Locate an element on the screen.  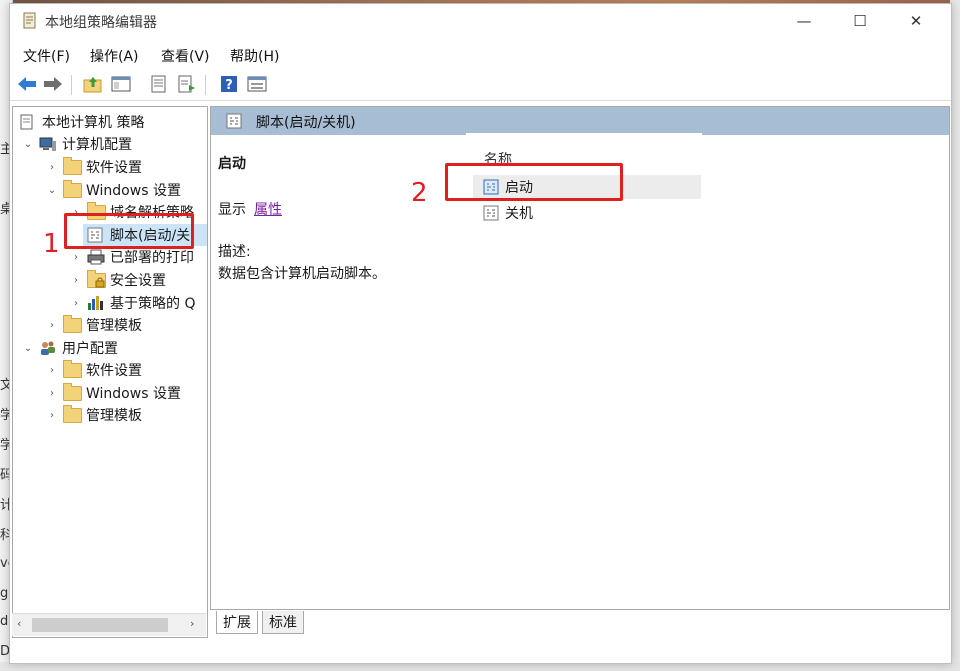
scroll-left-icon: ‹ is located at coordinates (19, 623).